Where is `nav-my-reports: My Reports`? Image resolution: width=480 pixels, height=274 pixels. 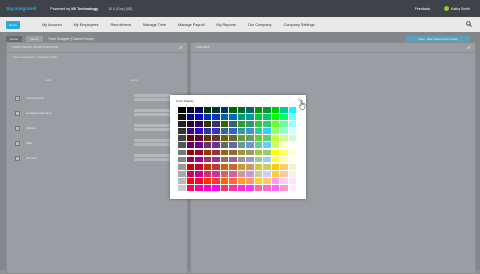 nav-my-reports: My Reports is located at coordinates (225, 25).